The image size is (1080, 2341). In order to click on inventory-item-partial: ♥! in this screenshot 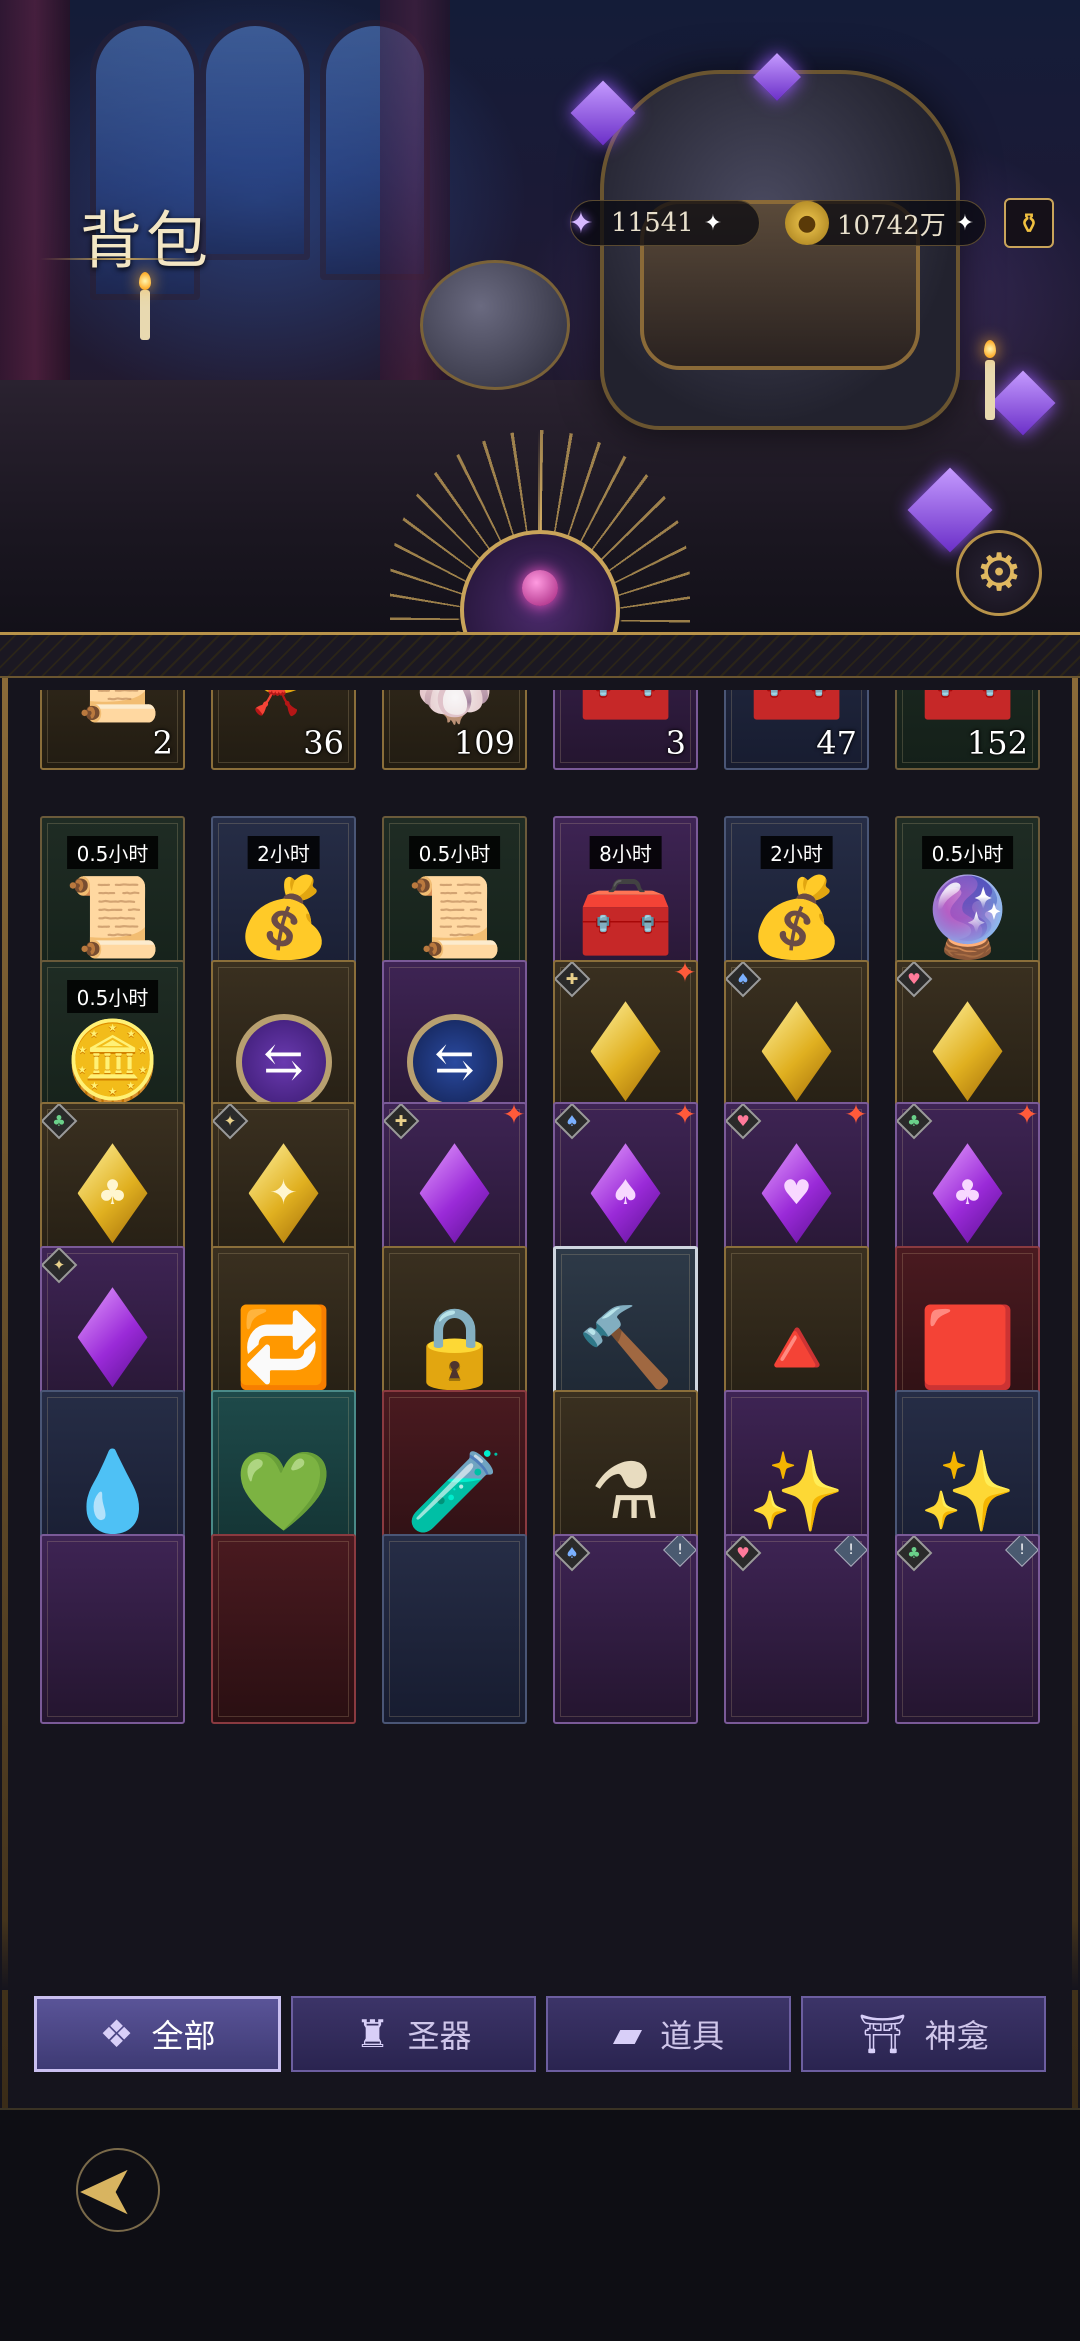, I will do `click(796, 1629)`.